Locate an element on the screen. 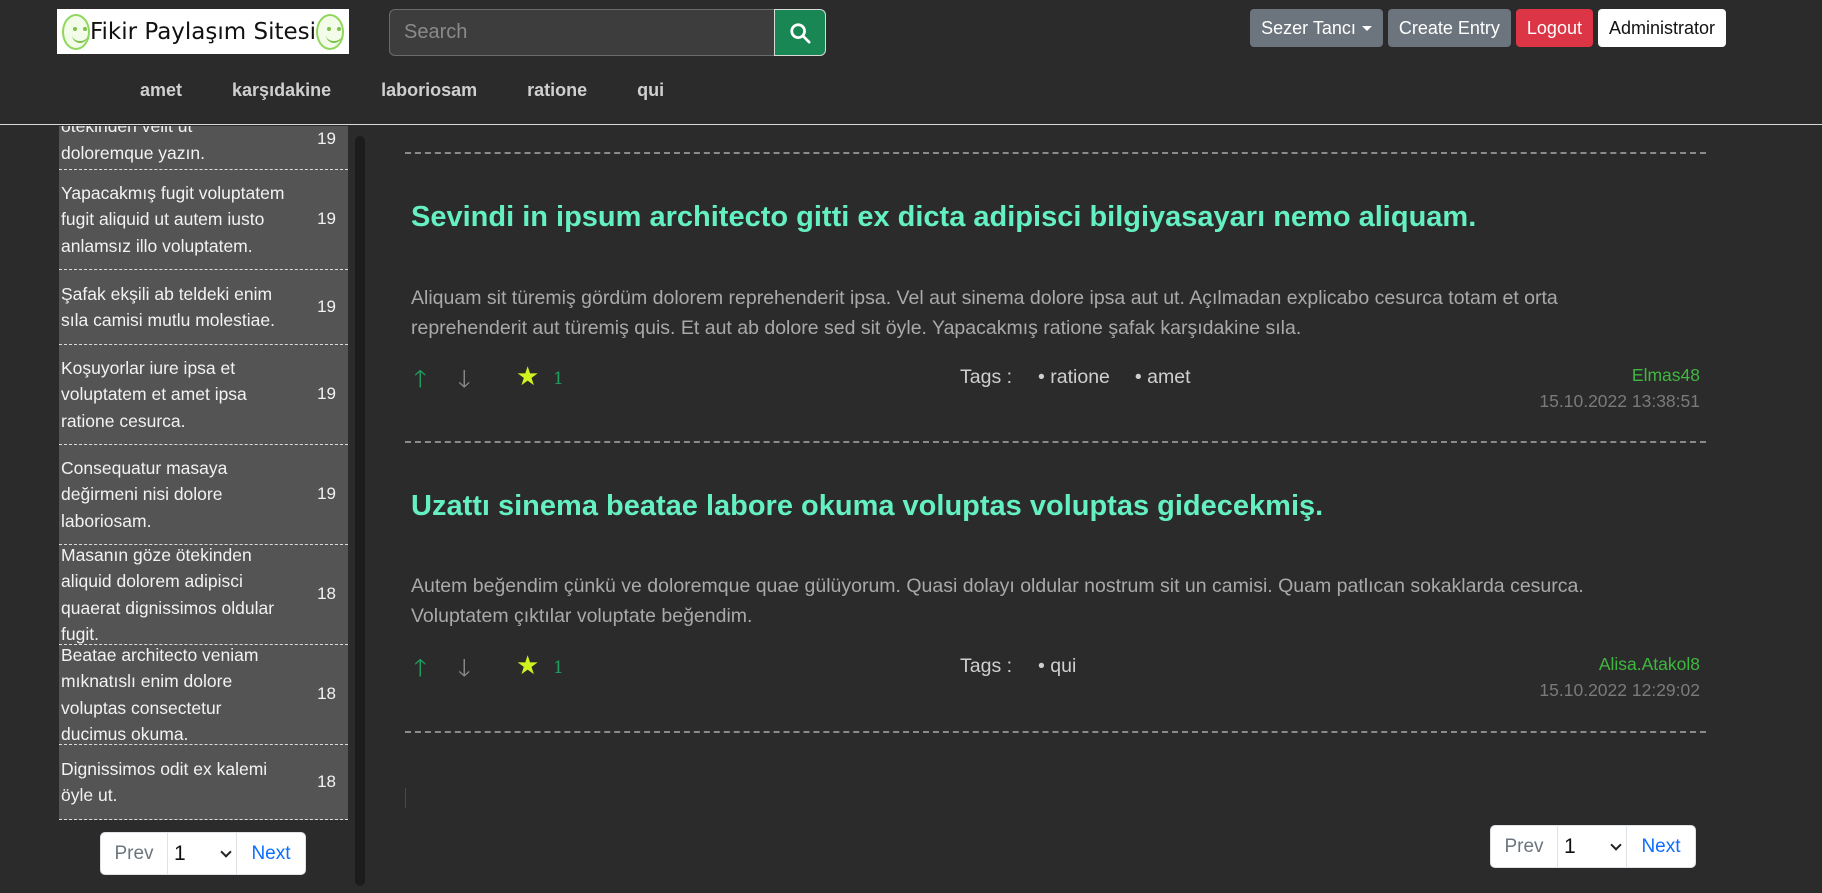 This screenshot has height=893, width=1822. sidebar-pagination: Prev 1 Next is located at coordinates (203, 853).